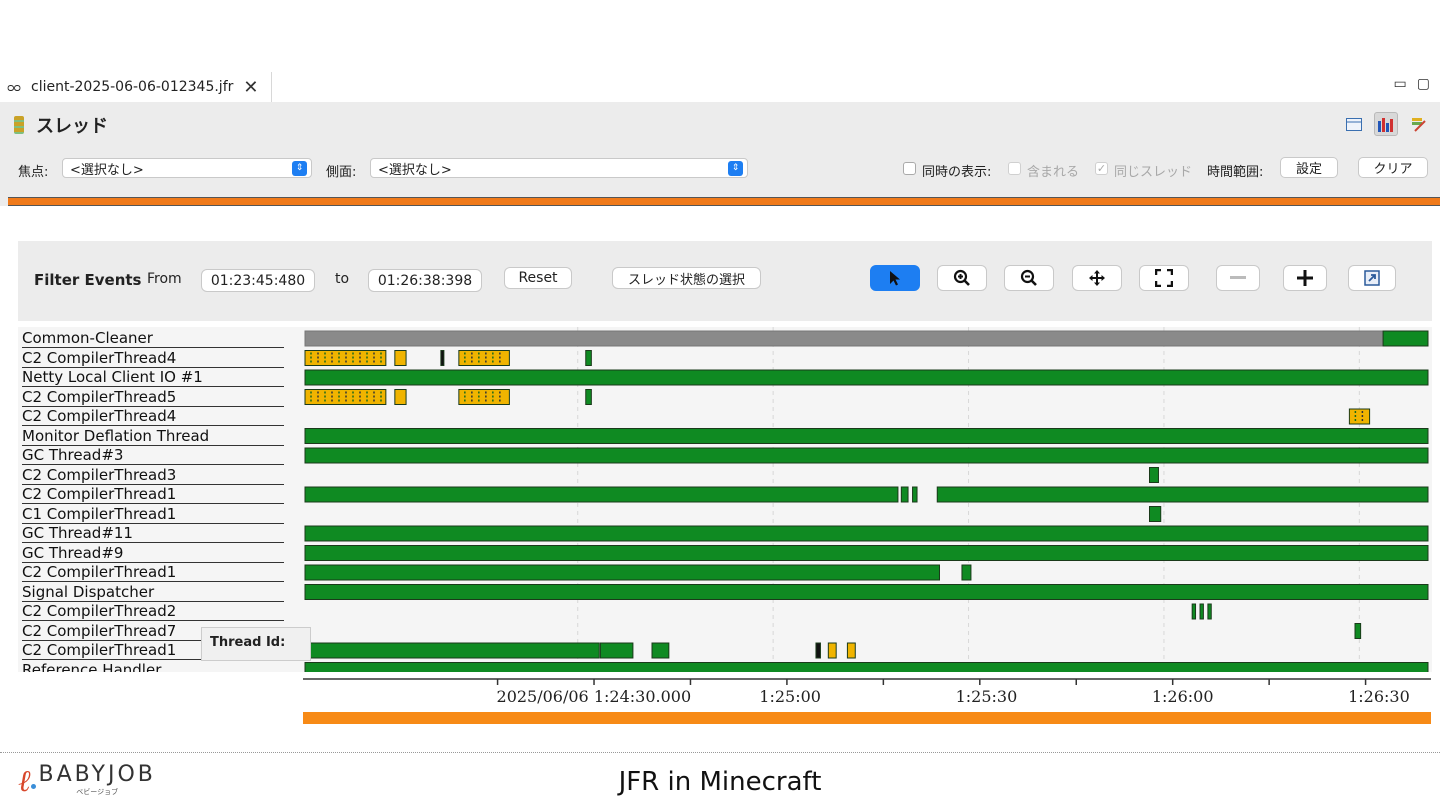 Image resolution: width=1440 pixels, height=811 pixels. Describe the element at coordinates (258, 280) in the screenshot. I see `from-time-field: 01:23:45:480` at that location.